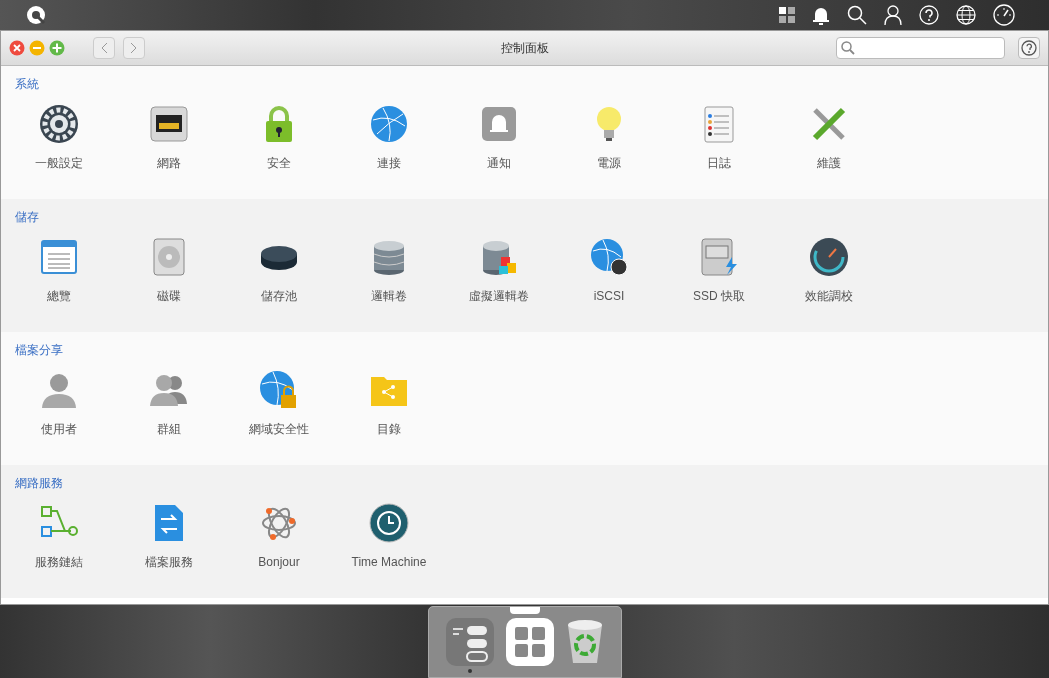  Describe the element at coordinates (134, 47) in the screenshot. I see `chevron-right-icon` at that location.